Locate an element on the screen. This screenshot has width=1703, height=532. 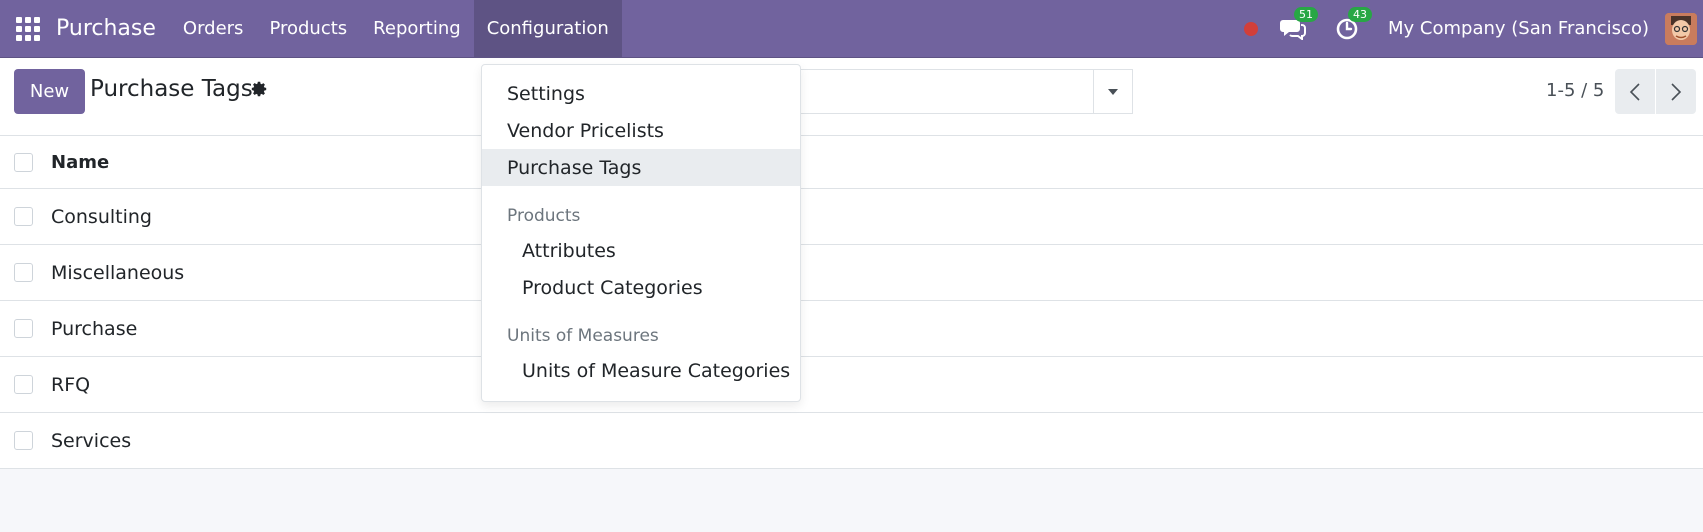
table-row: Services is located at coordinates (851, 441).